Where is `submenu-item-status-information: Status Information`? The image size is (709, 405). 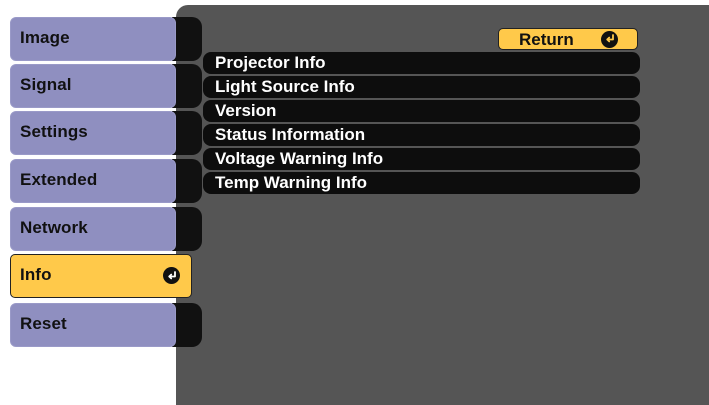
submenu-item-status-information: Status Information is located at coordinates (421, 135).